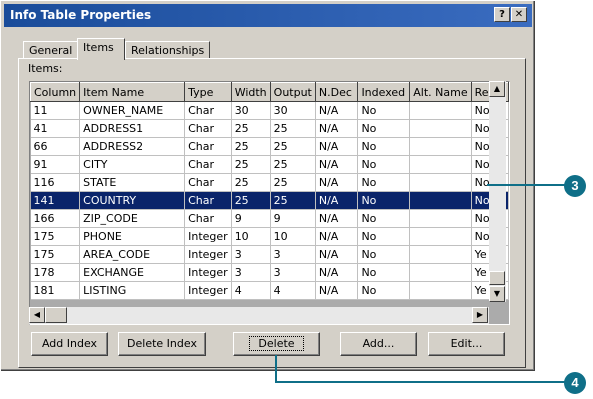 The width and height of the screenshot is (593, 399). Describe the element at coordinates (37, 315) in the screenshot. I see `scroll-left-button: ◀` at that location.